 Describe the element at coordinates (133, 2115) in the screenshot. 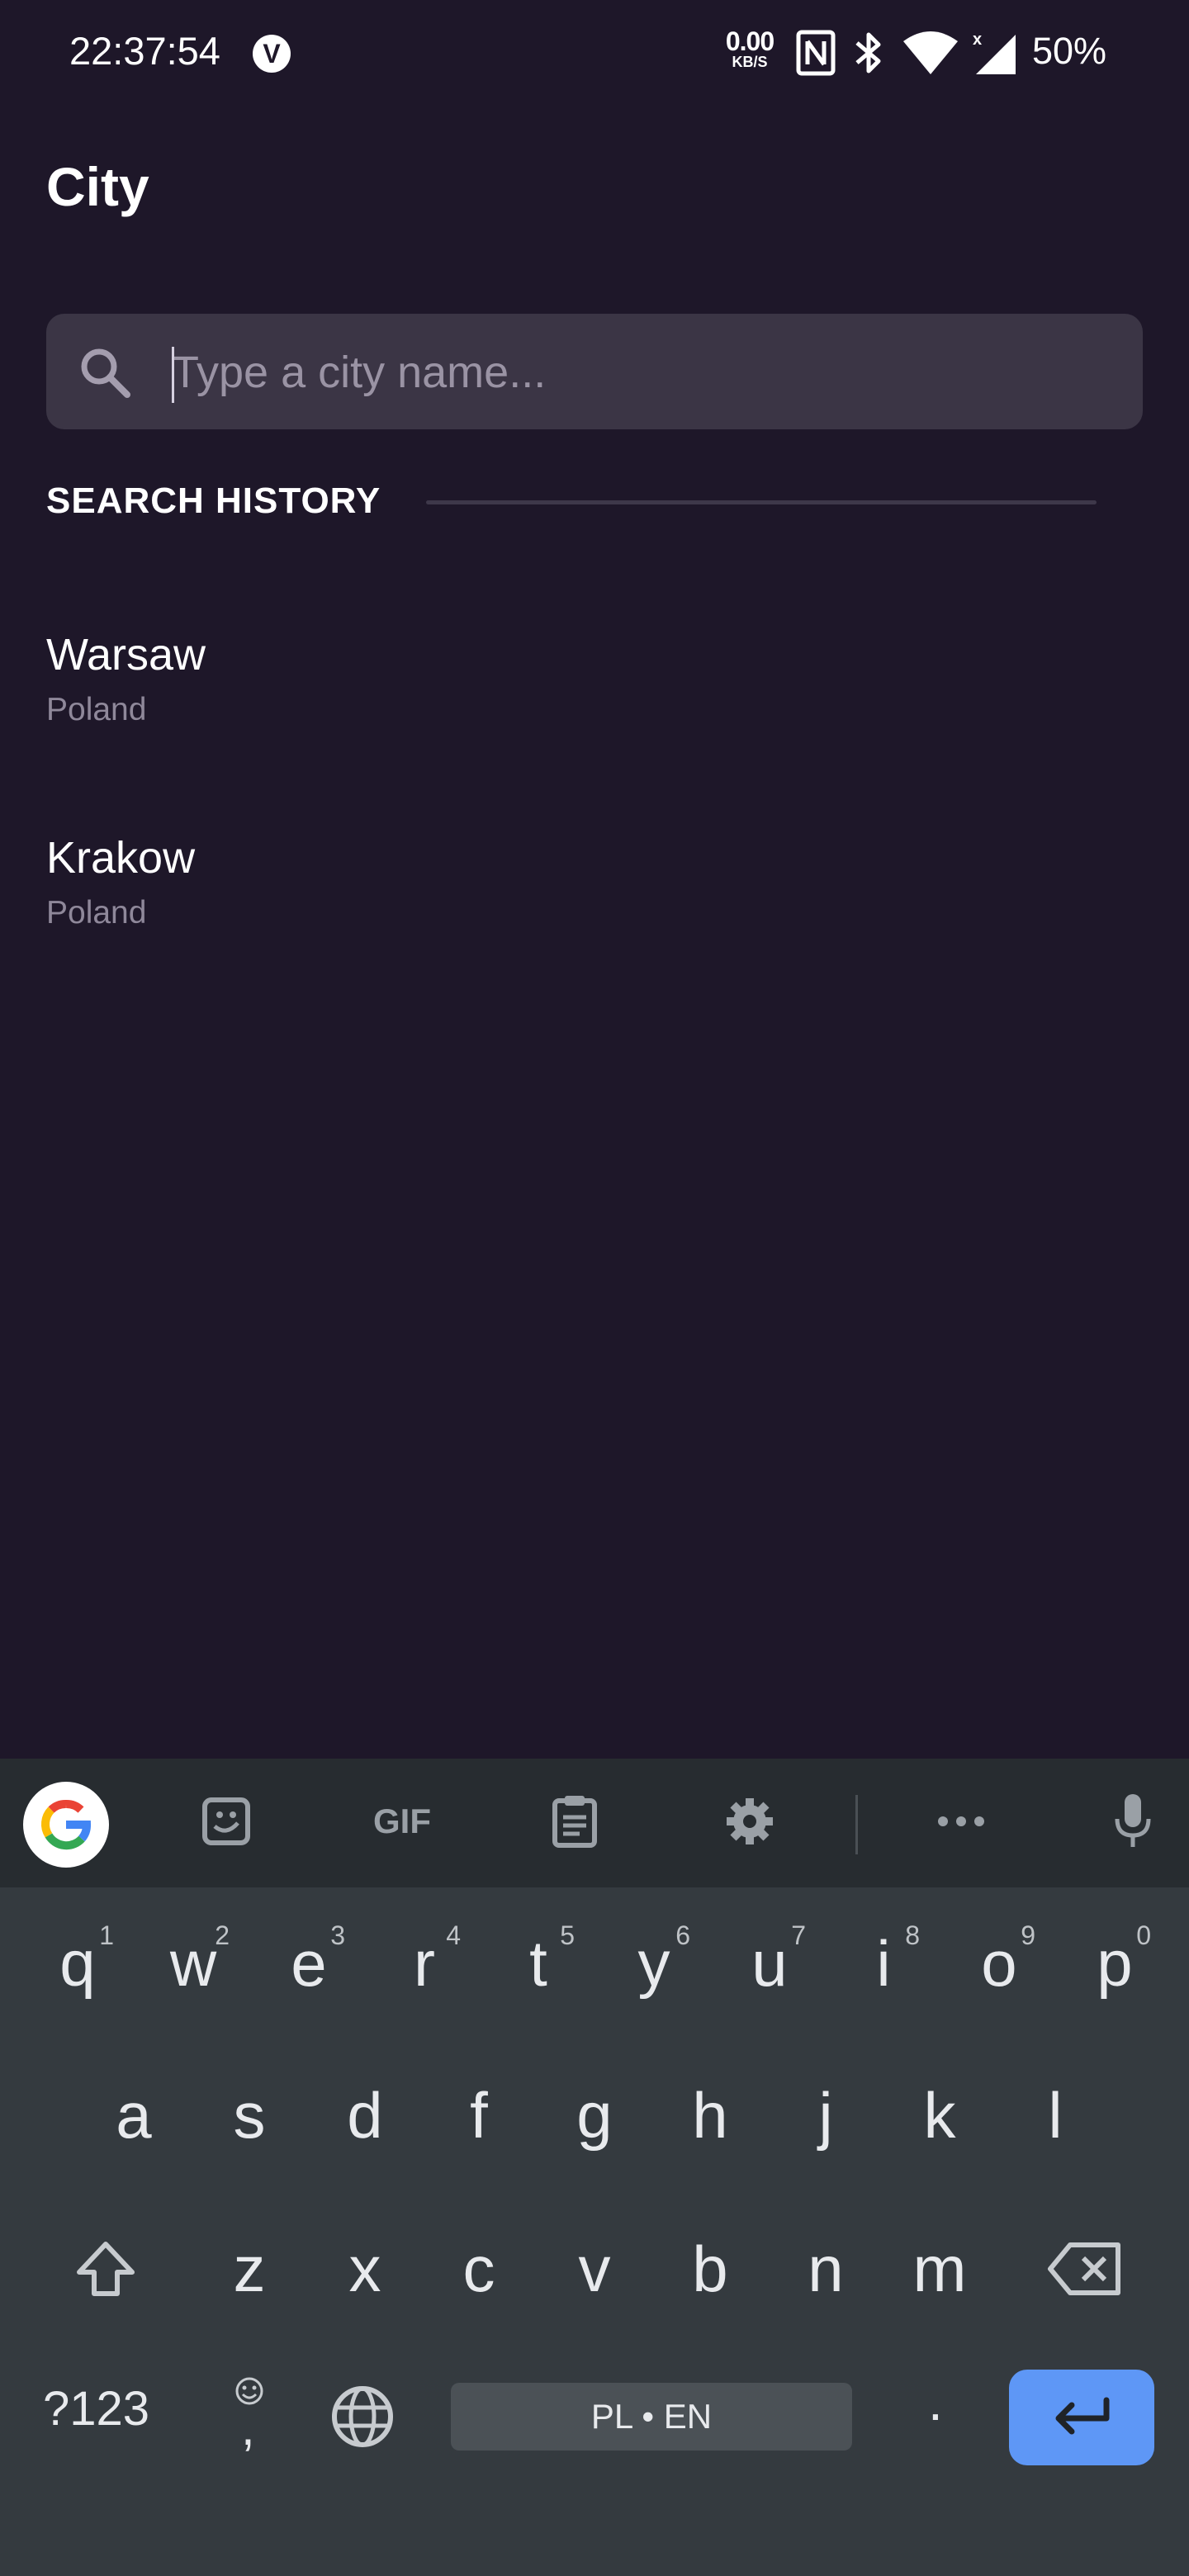

I see `key-a: a` at that location.